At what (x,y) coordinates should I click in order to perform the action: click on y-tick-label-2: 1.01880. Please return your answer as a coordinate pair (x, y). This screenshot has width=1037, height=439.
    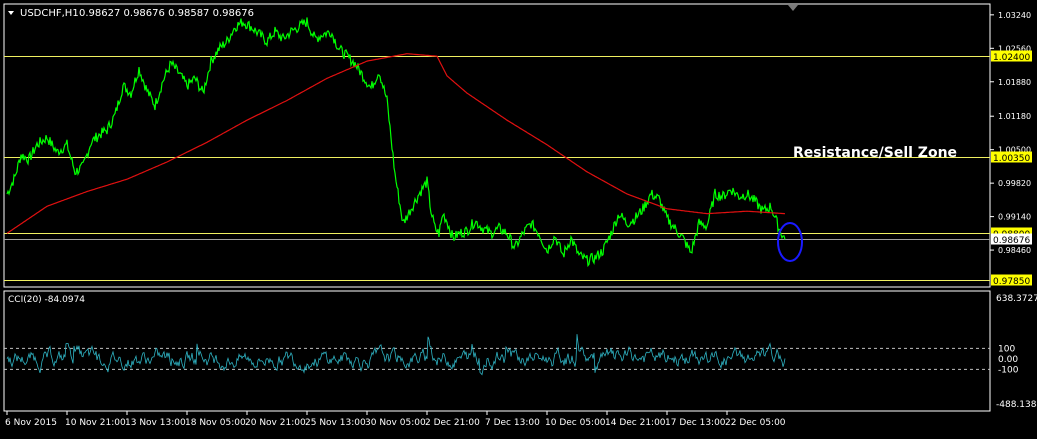
    Looking at the image, I should click on (1014, 82).